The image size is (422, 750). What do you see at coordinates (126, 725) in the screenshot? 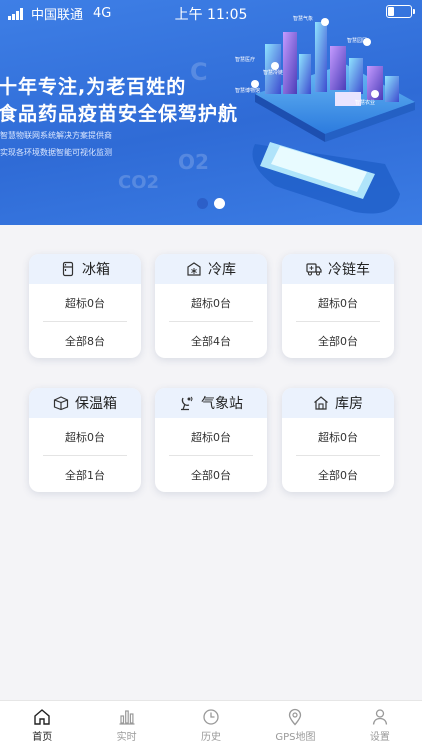
I see `tab-realtime: 实时` at bounding box center [126, 725].